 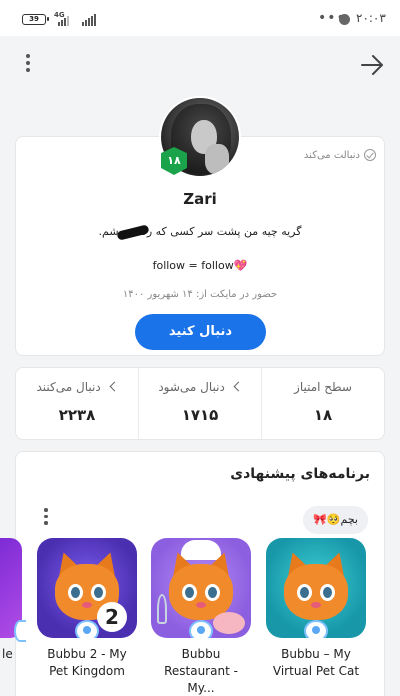 What do you see at coordinates (87, 662) in the screenshot?
I see `app-name: Bubbu 2 - My Pet Kingdom` at bounding box center [87, 662].